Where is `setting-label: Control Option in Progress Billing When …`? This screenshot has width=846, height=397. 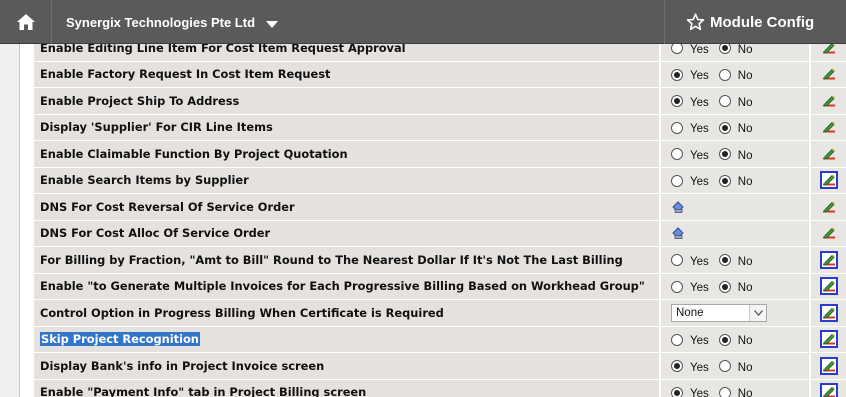 setting-label: Control Option in Progress Billing When … is located at coordinates (242, 312).